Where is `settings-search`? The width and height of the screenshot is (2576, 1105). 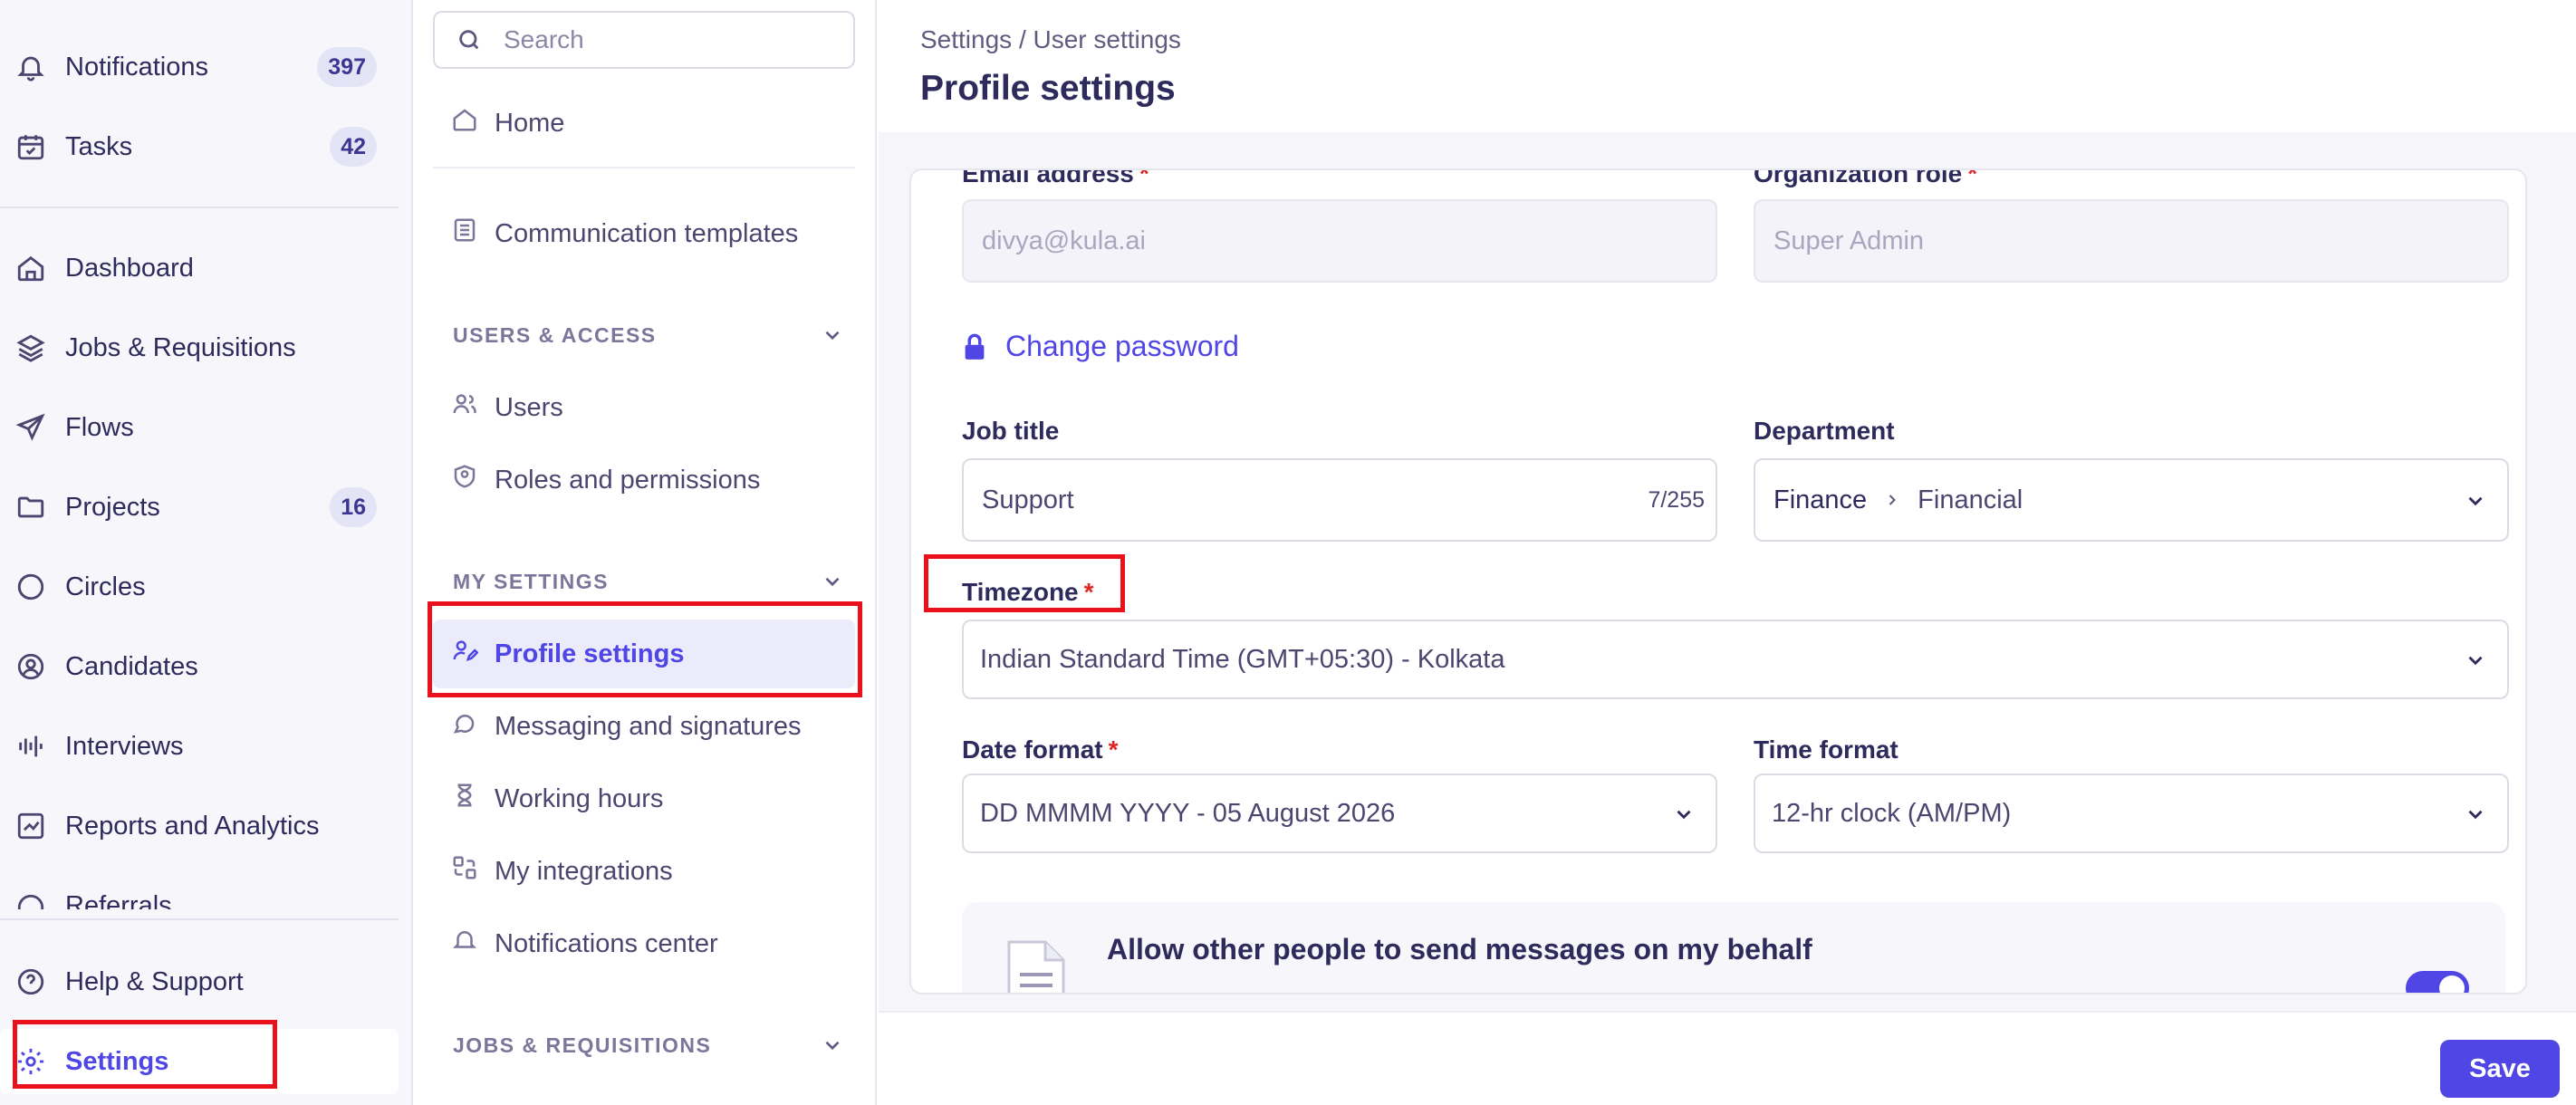
settings-search is located at coordinates (644, 40).